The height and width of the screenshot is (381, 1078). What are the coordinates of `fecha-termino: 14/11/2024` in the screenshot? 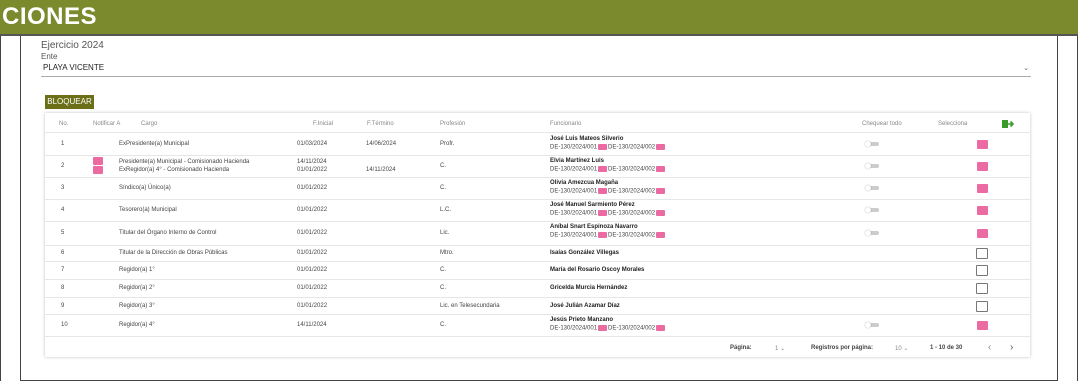 It's located at (381, 170).